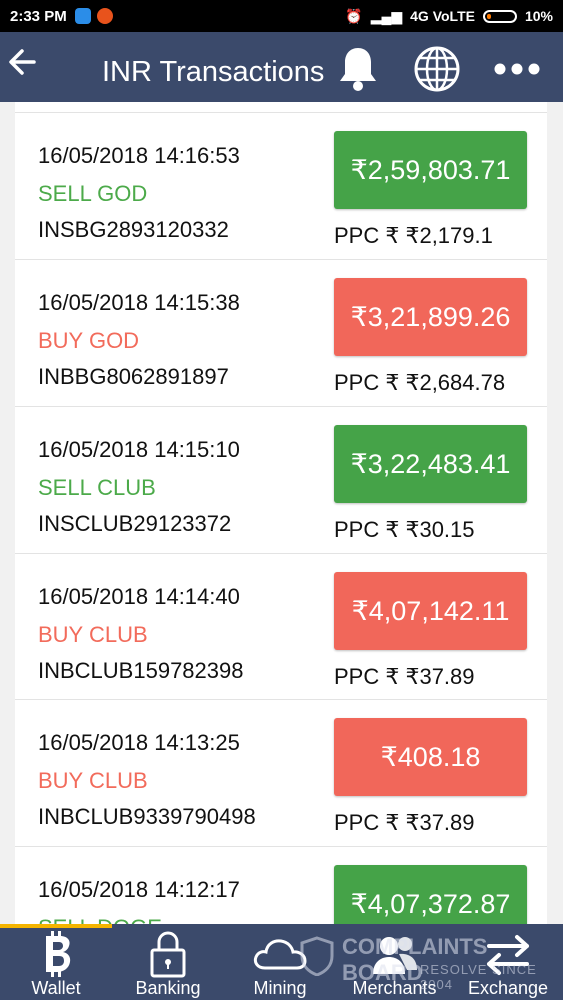 Image resolution: width=563 pixels, height=1000 pixels. Describe the element at coordinates (420, 382) in the screenshot. I see `price-per-coin: PPC ₹ ₹2,684.78` at that location.